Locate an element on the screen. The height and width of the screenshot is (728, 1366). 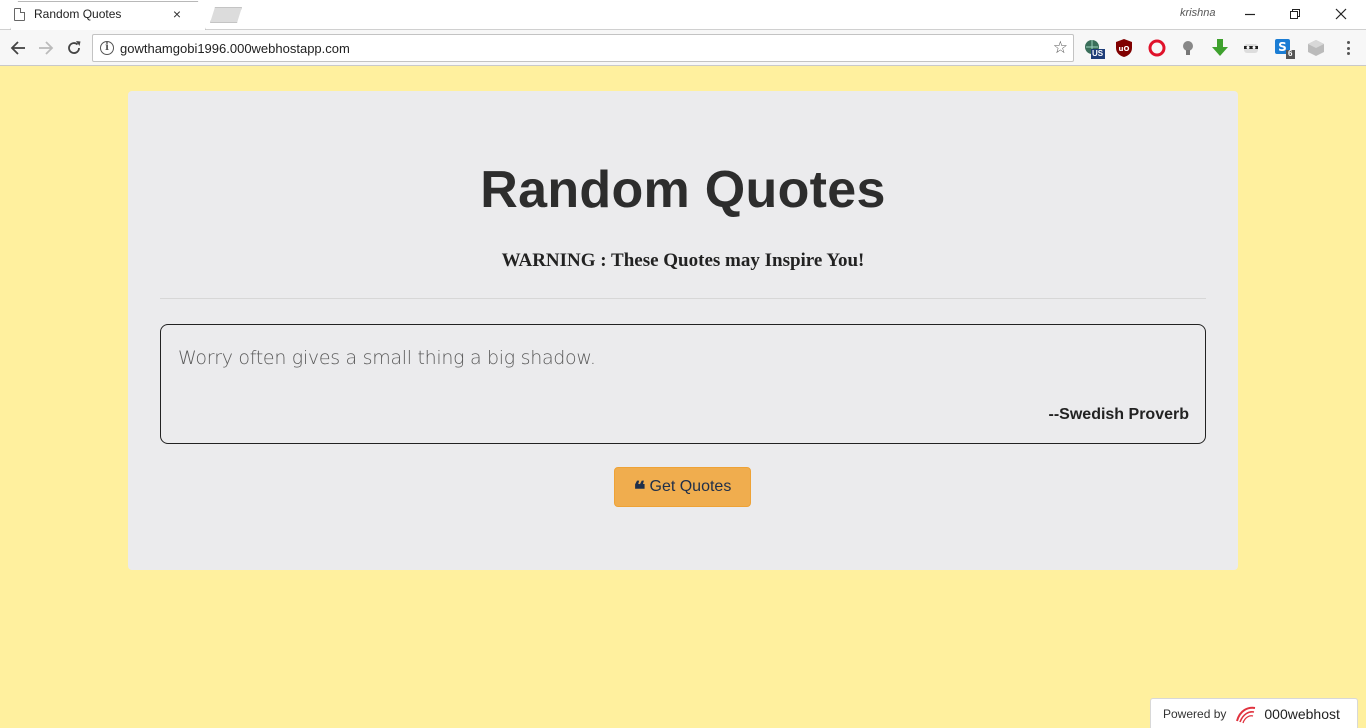
page-title: Random Quotes is located at coordinates (683, 190).